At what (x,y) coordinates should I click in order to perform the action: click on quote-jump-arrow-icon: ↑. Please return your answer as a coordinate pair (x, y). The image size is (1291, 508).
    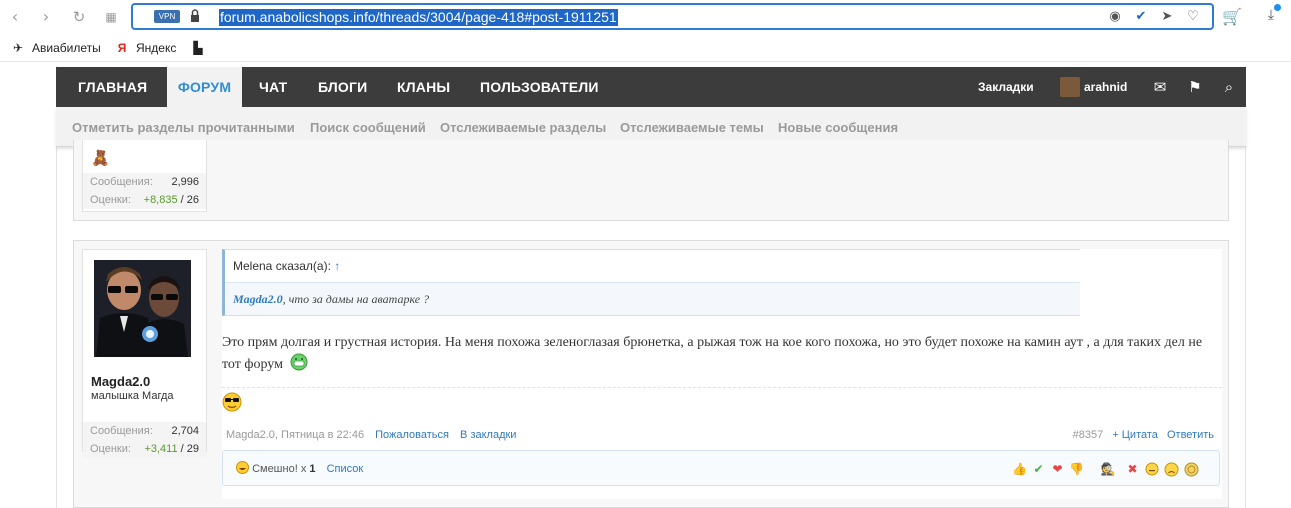
    Looking at the image, I should click on (337, 266).